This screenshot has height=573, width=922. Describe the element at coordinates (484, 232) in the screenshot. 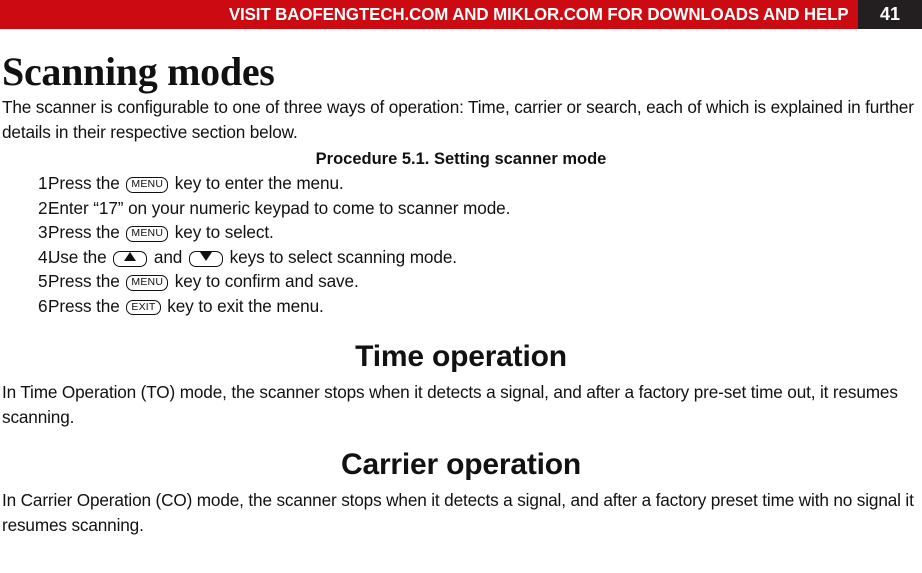

I see `step-text: Press the MENU key to select.` at that location.